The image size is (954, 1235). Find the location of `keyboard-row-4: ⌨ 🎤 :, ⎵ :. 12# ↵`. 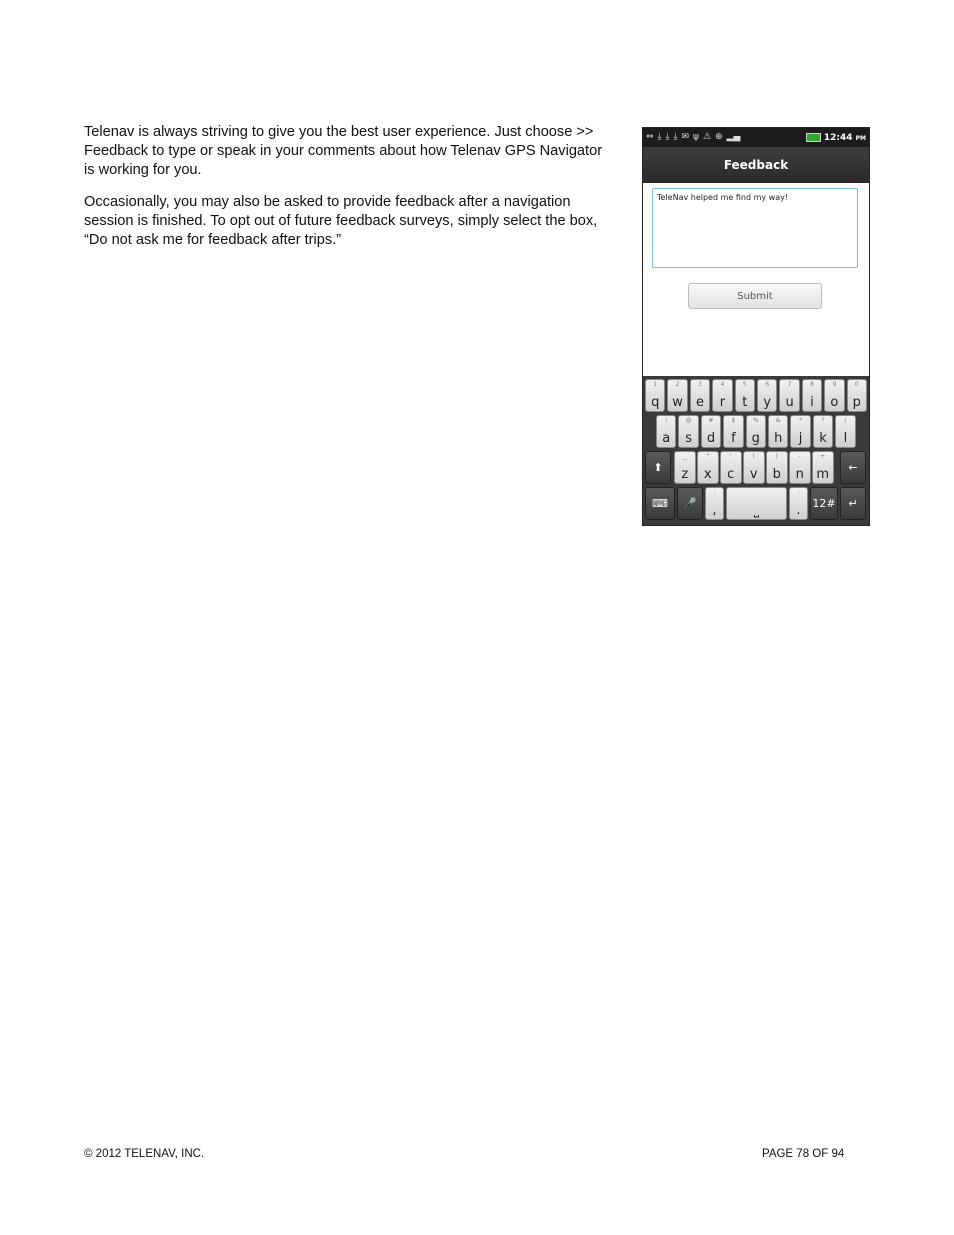

keyboard-row-4: ⌨ 🎤 :, ⎵ :. 12# ↵ is located at coordinates (756, 505).